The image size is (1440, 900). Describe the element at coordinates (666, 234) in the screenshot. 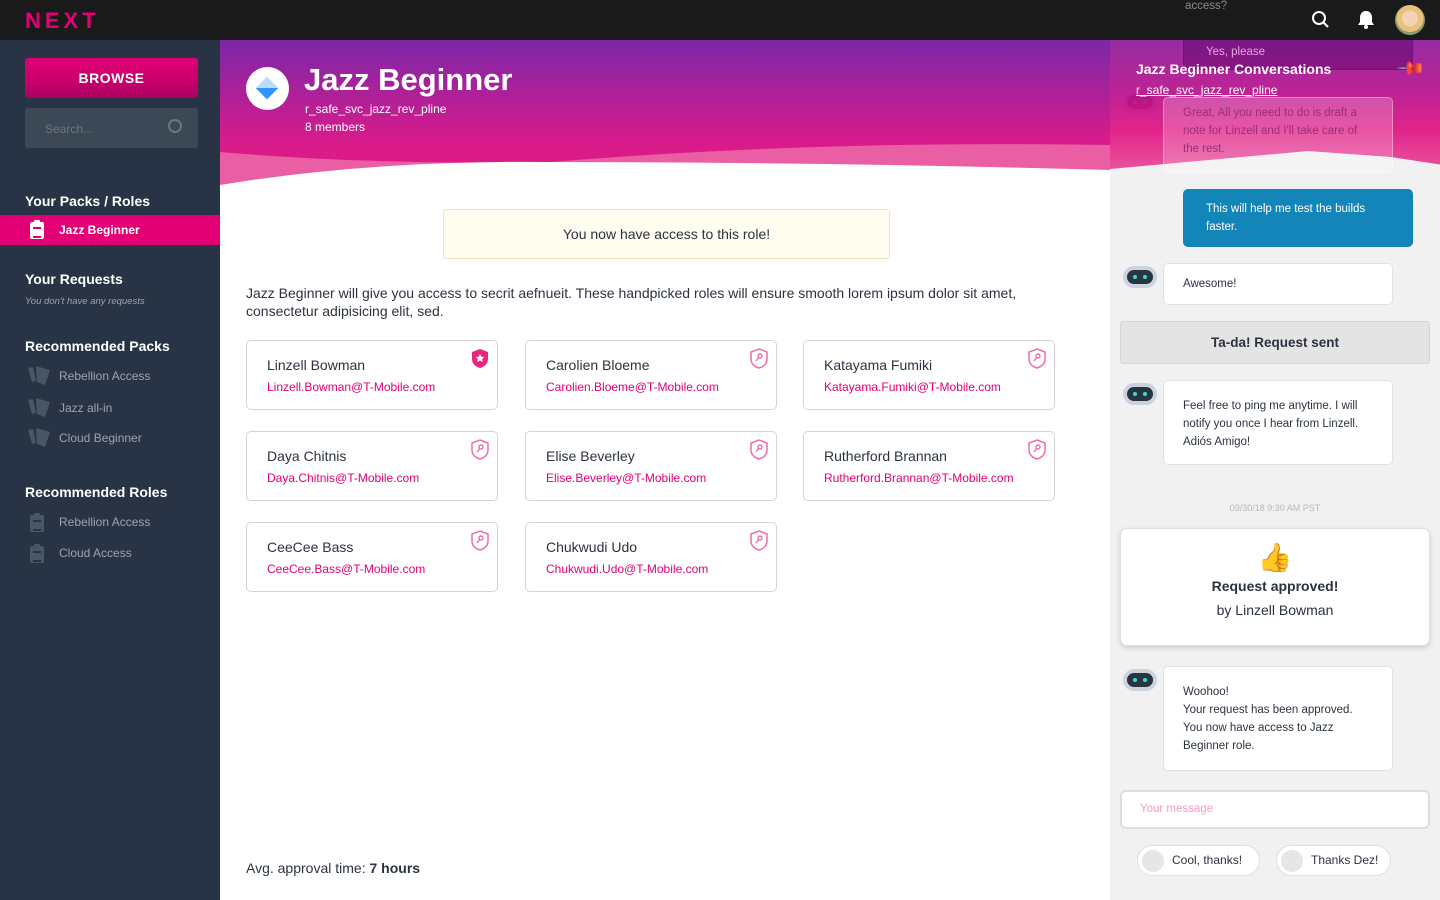

I see `access-notice: You now have access to this role!` at that location.